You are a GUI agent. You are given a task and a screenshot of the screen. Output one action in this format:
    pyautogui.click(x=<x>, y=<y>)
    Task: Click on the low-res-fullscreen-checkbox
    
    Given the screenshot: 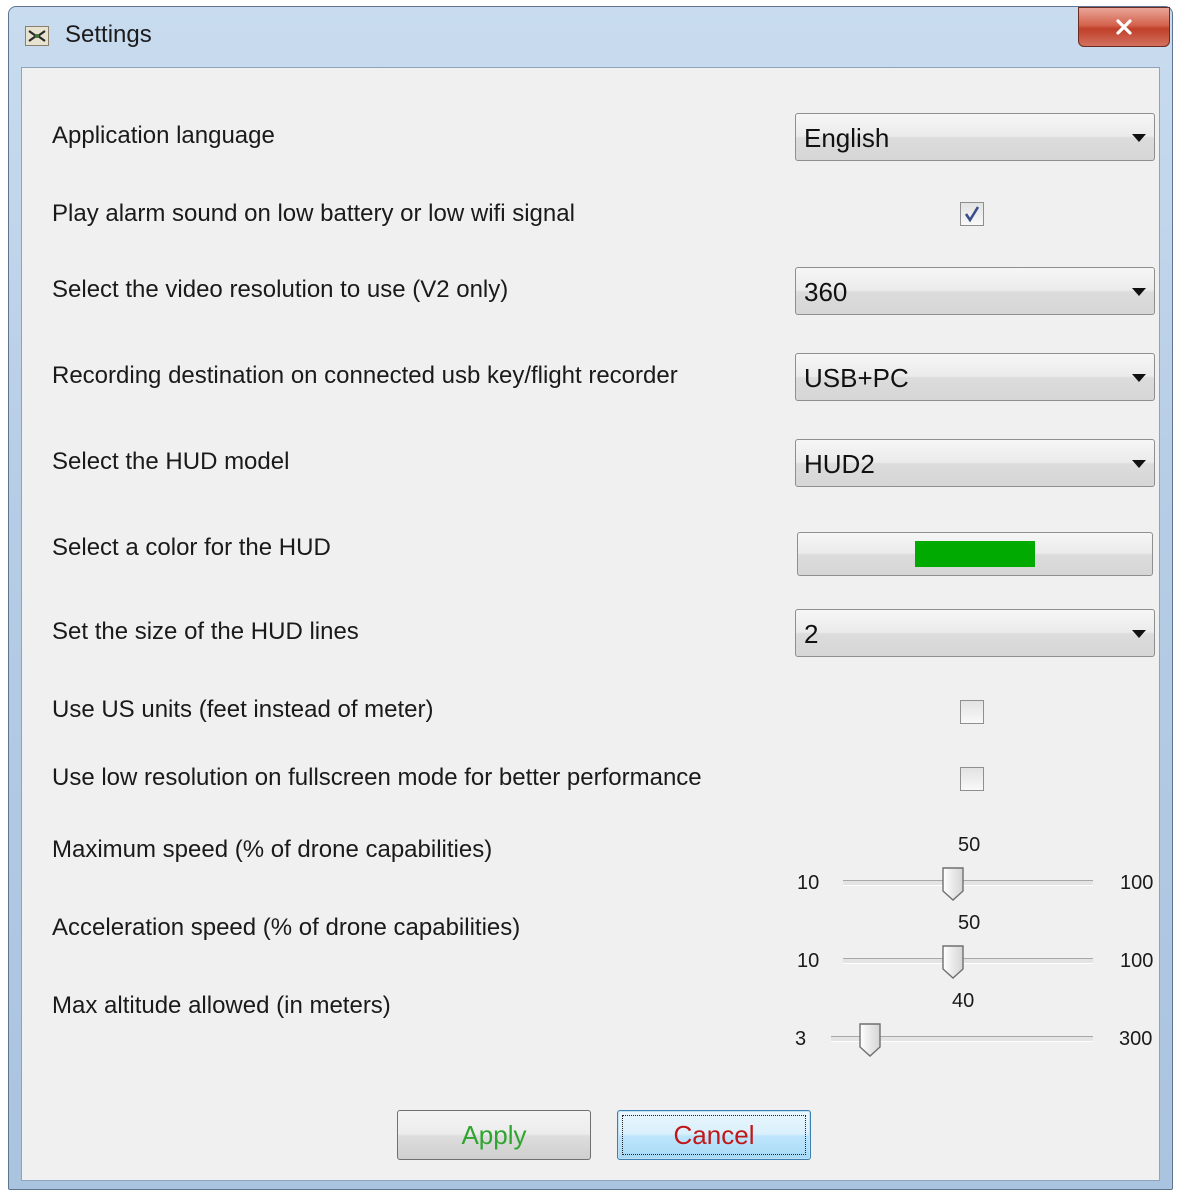 What is the action you would take?
    pyautogui.click(x=972, y=779)
    